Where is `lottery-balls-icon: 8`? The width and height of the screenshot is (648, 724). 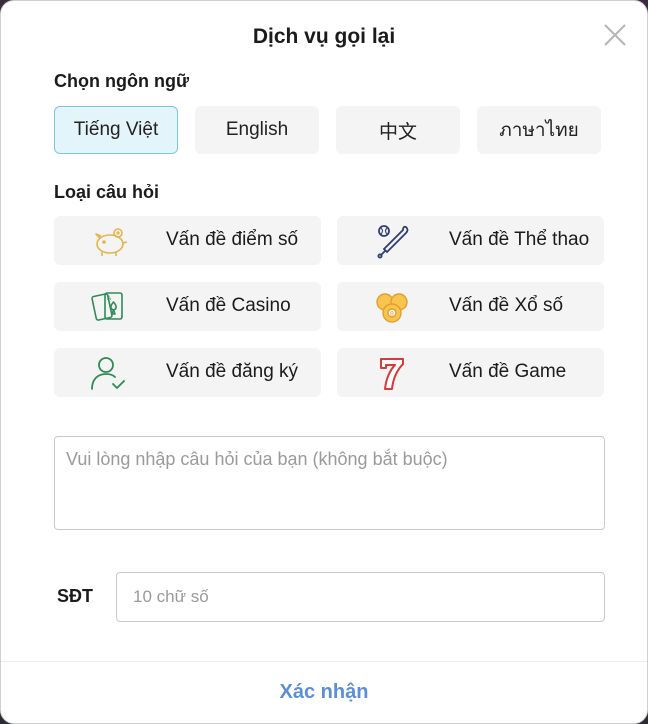
lottery-balls-icon: 8 is located at coordinates (392, 308).